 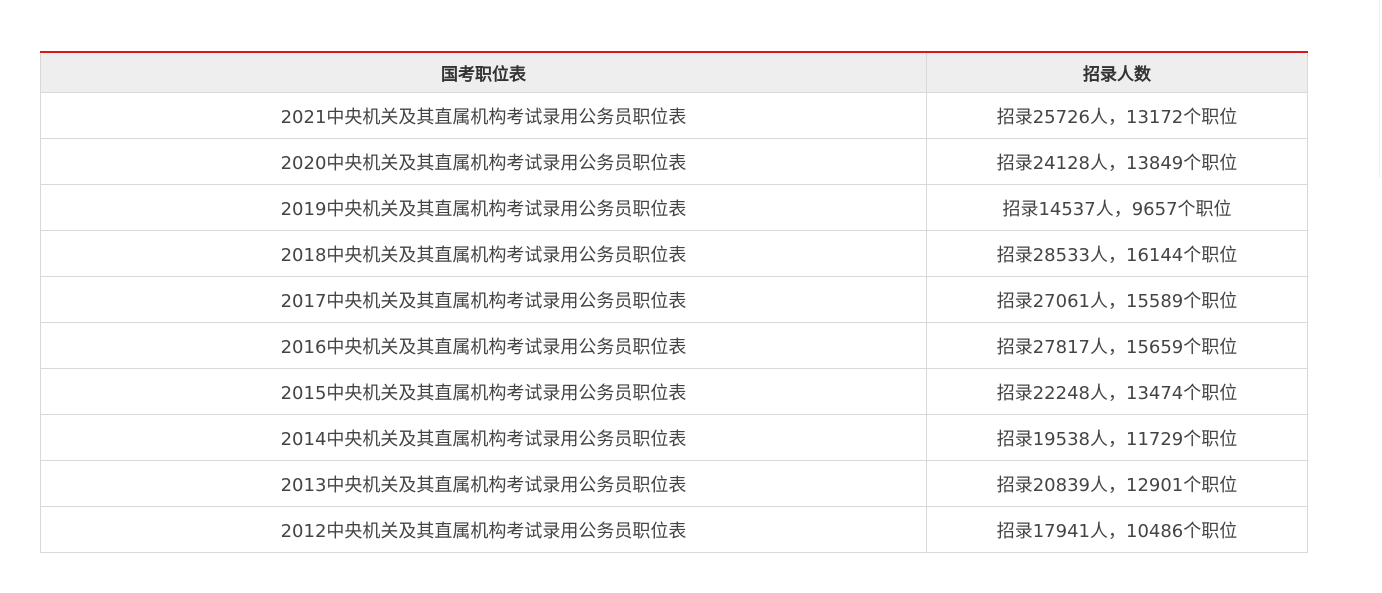 I want to click on recruit-count-cell: 招录20839人，12901个职位, so click(x=1117, y=483).